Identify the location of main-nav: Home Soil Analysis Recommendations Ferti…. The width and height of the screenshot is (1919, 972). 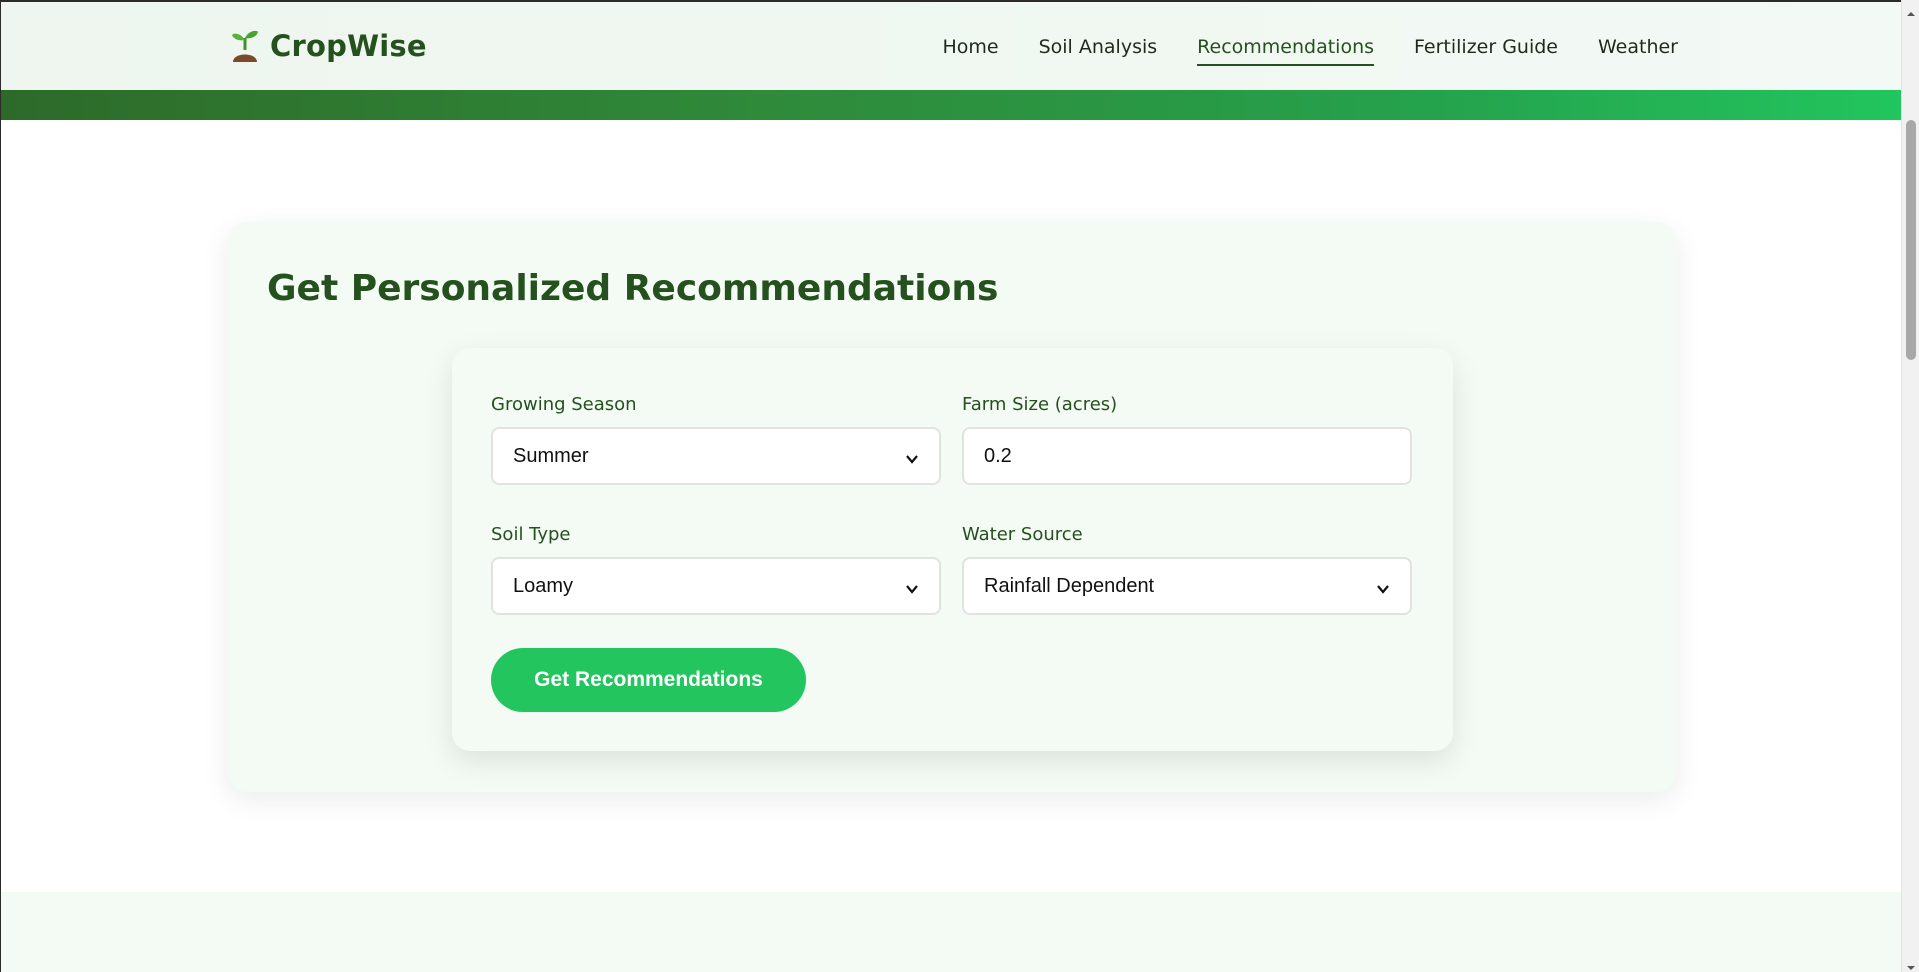
(1310, 51).